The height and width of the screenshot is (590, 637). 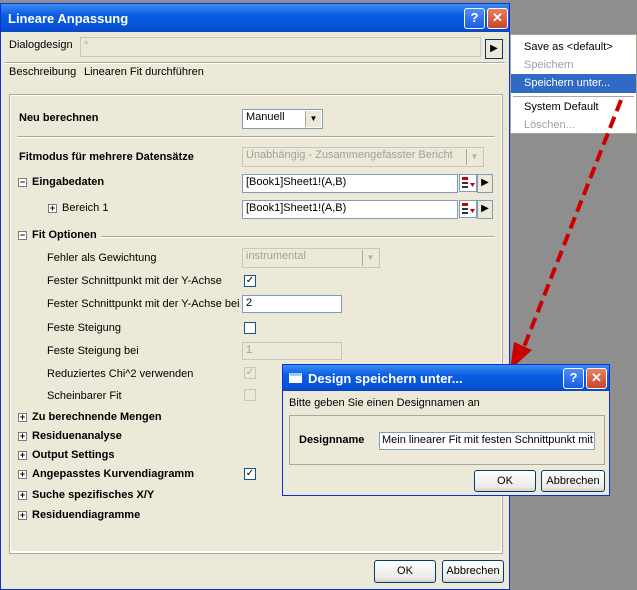 I want to click on expand-bereich-toggle: +, so click(x=52, y=208).